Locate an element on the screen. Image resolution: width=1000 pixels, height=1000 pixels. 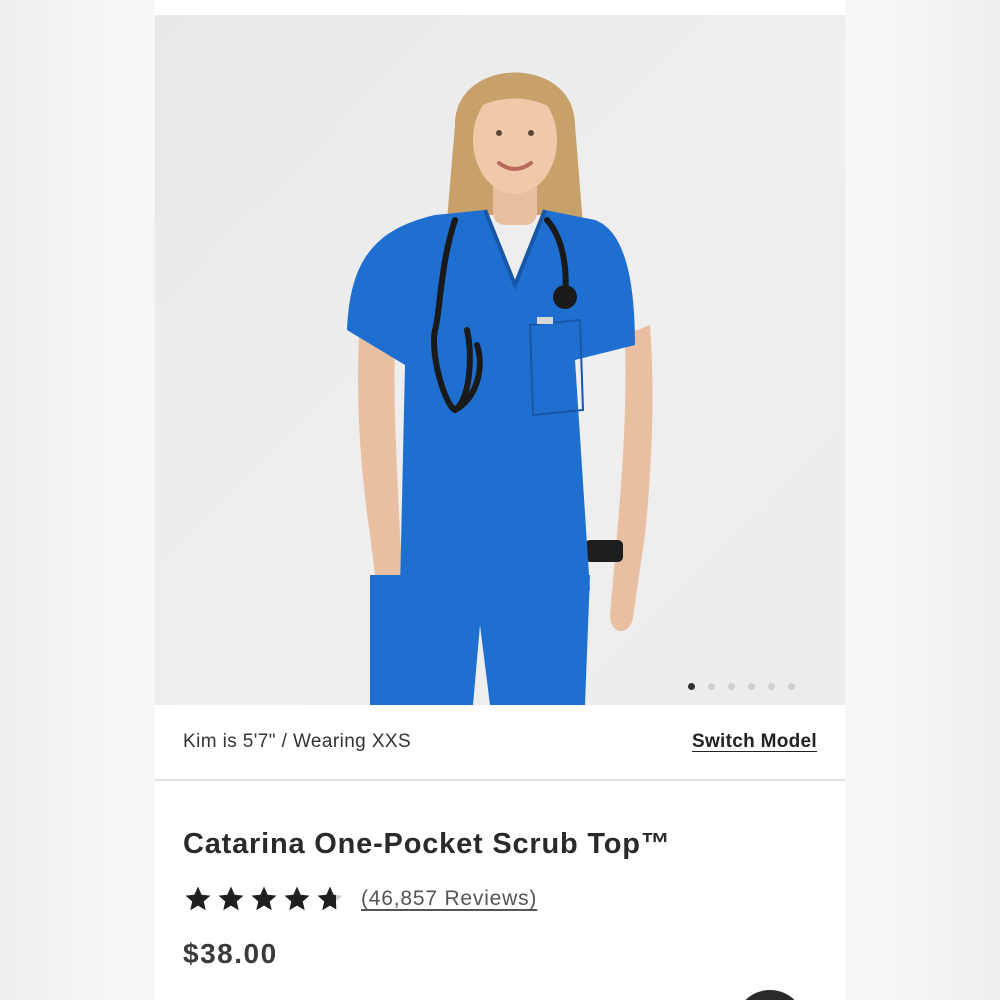
product-title: Catarina One-Pocket Scrub Top™ is located at coordinates (427, 844).